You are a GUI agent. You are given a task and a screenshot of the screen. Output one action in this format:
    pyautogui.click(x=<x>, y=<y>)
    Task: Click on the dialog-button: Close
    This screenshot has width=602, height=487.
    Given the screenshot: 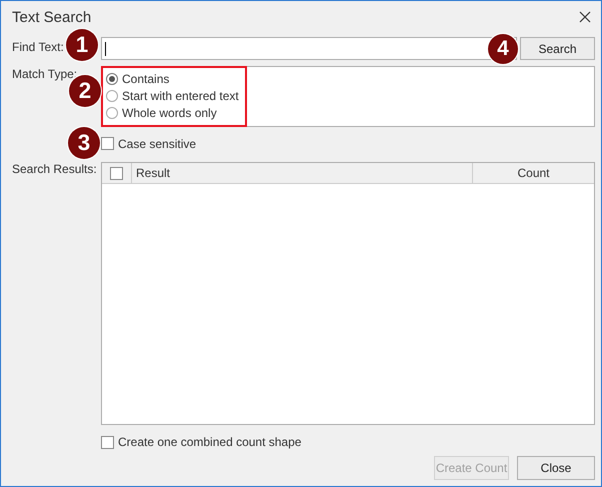 What is the action you would take?
    pyautogui.click(x=556, y=468)
    